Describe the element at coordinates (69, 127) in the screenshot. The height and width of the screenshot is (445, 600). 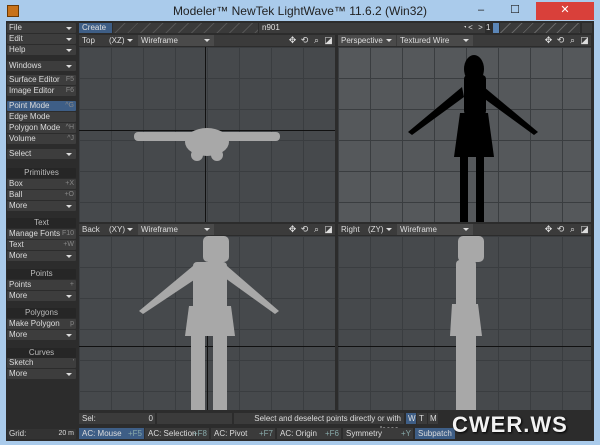
I see `shortcut-label: ^H` at that location.